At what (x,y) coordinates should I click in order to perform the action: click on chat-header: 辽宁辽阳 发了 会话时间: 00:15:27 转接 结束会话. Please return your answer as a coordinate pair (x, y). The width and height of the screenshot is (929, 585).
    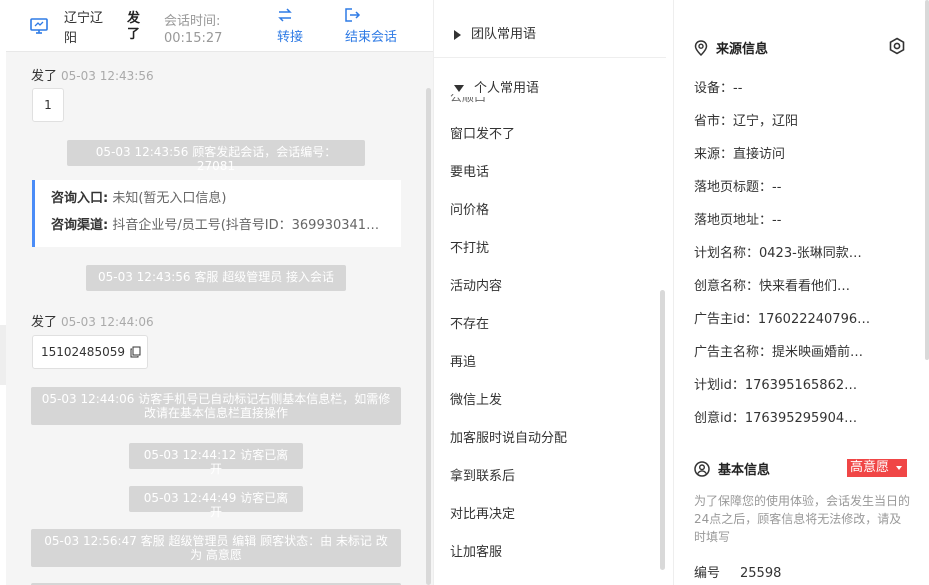
    Looking at the image, I should click on (219, 26).